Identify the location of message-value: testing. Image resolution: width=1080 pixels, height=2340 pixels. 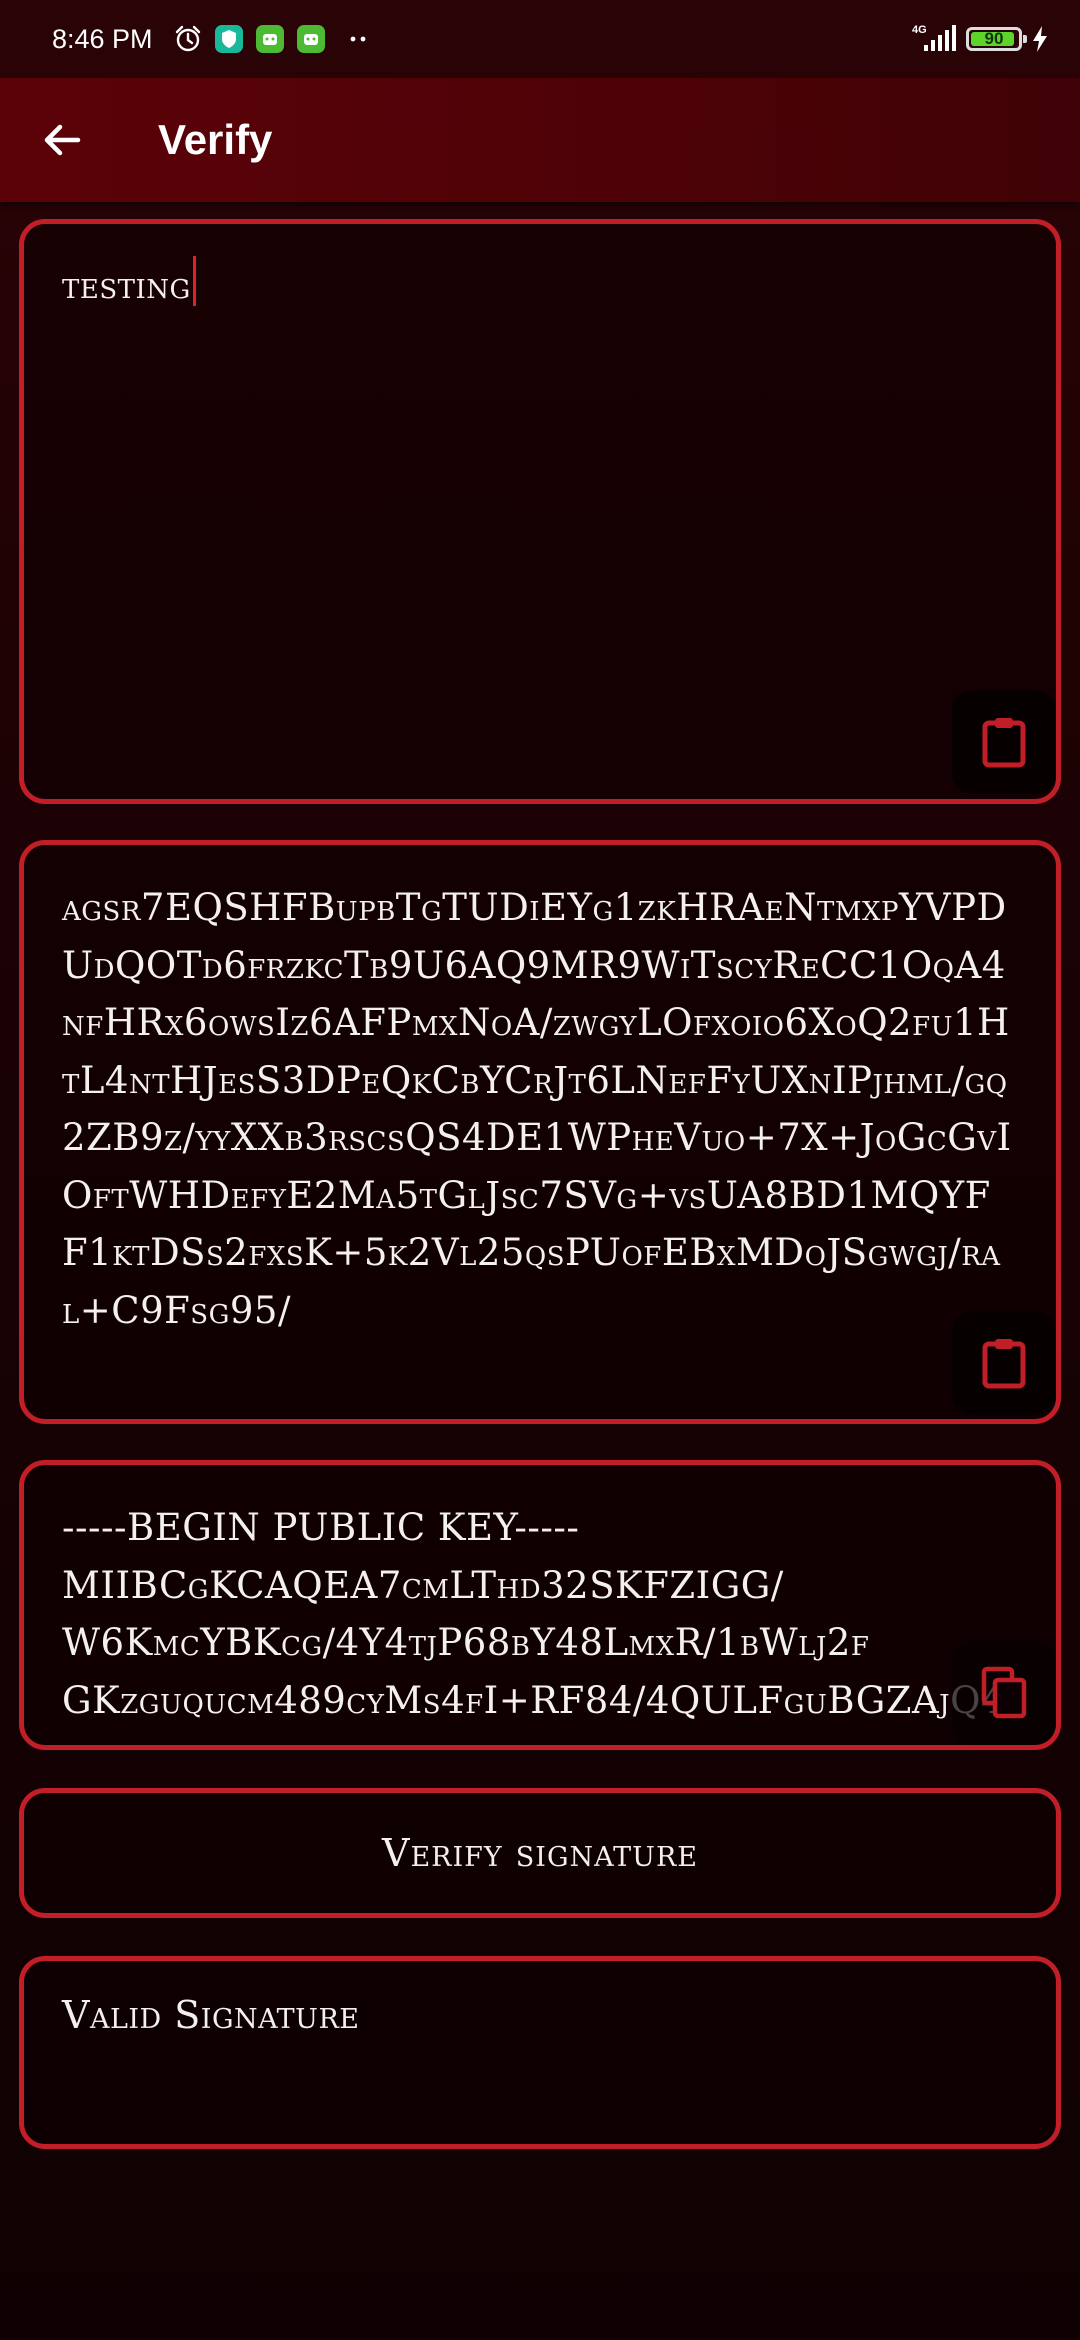
(126, 285).